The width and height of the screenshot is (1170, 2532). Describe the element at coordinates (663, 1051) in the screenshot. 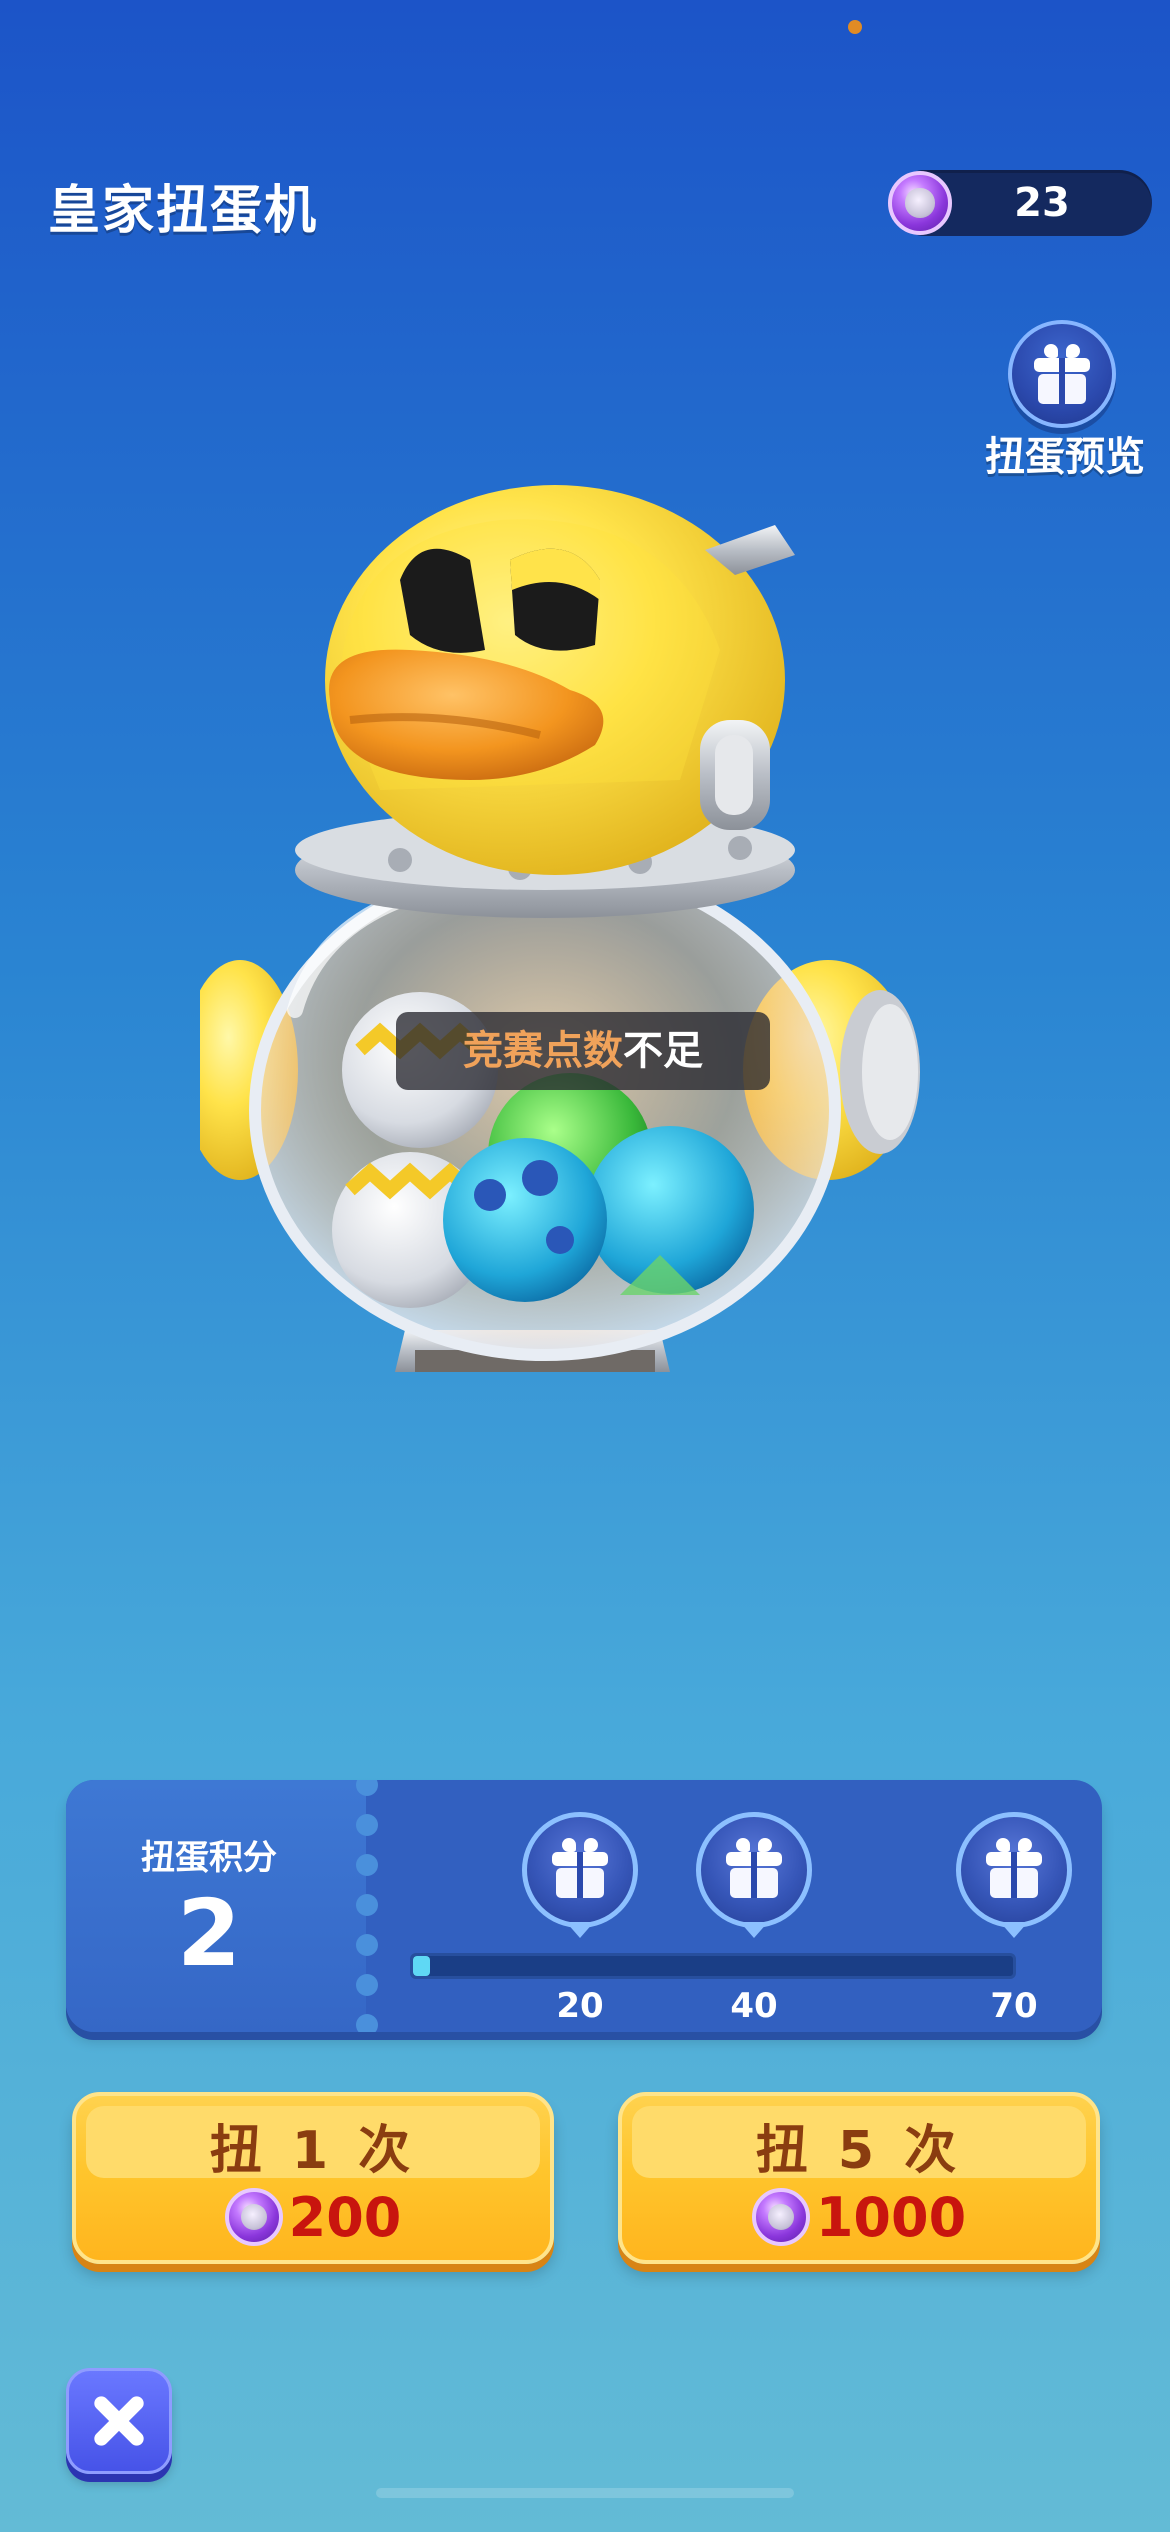

I see `toast-text: 不足` at that location.